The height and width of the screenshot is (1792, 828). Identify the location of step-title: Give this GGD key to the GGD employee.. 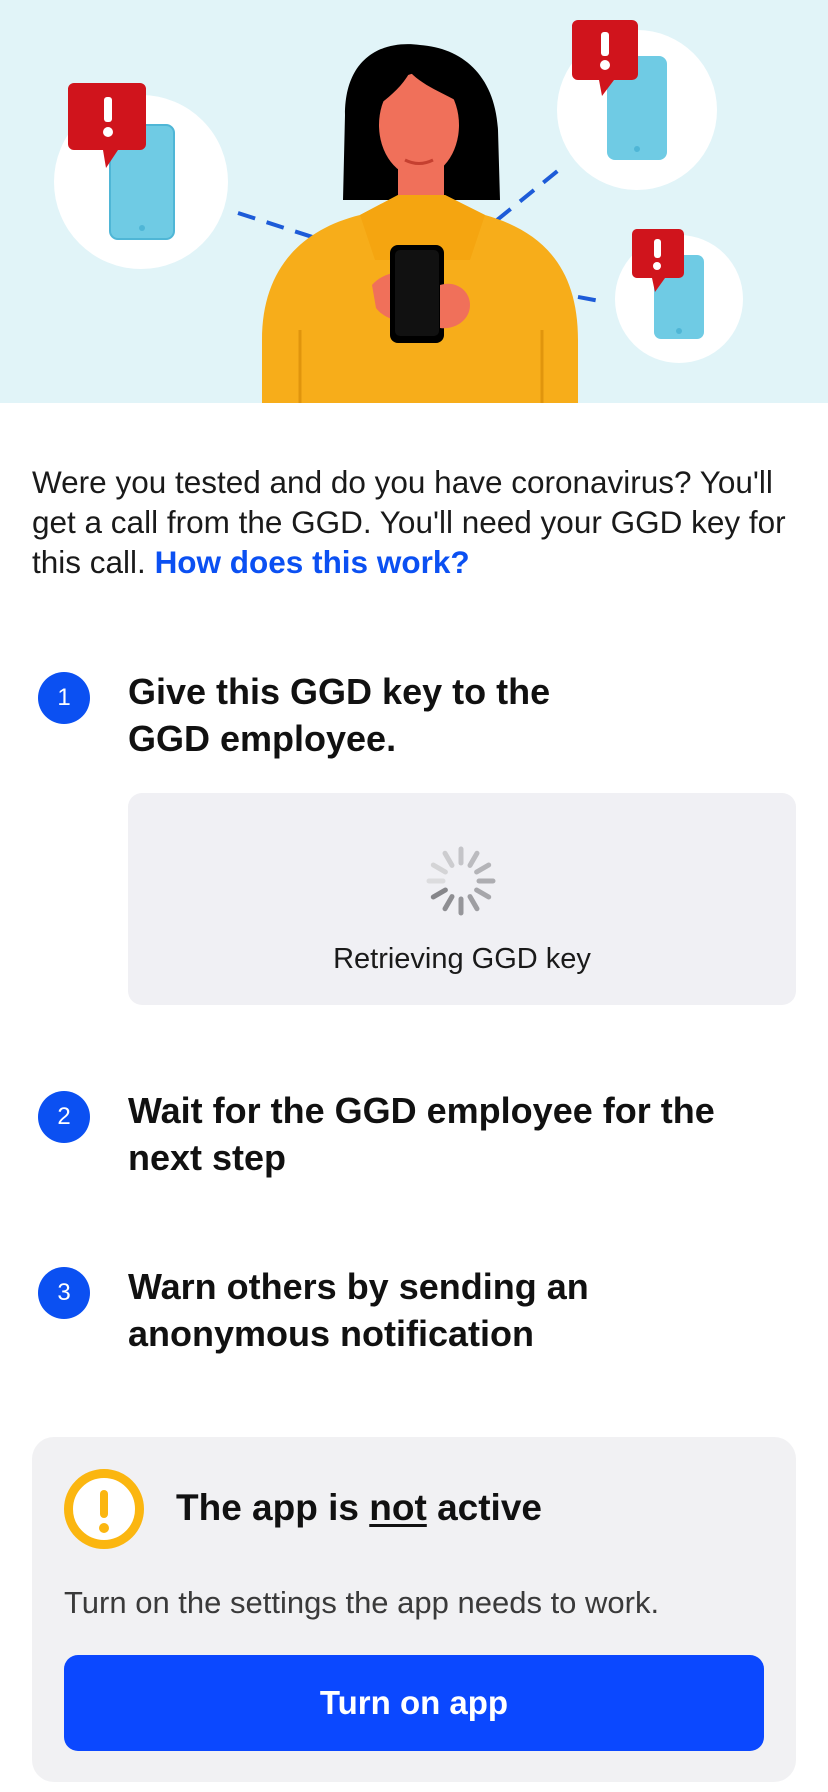
(468, 715).